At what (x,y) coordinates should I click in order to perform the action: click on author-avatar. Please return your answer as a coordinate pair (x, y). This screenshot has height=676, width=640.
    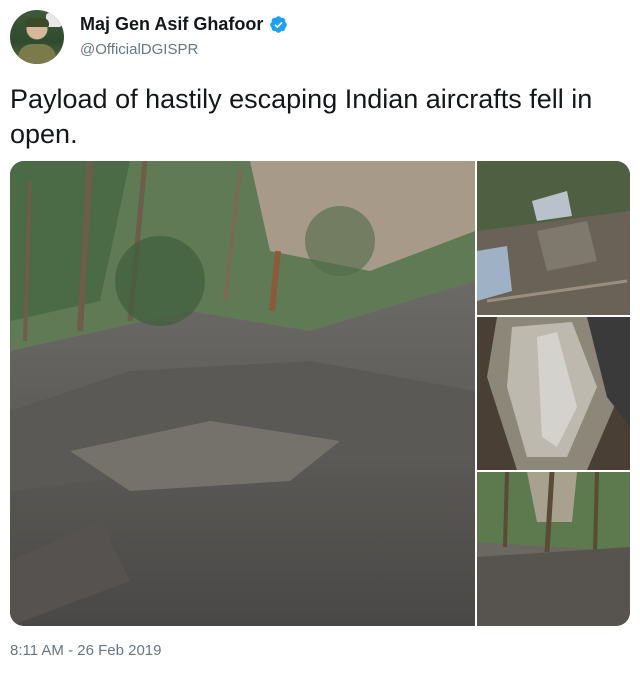
    Looking at the image, I should click on (37, 37).